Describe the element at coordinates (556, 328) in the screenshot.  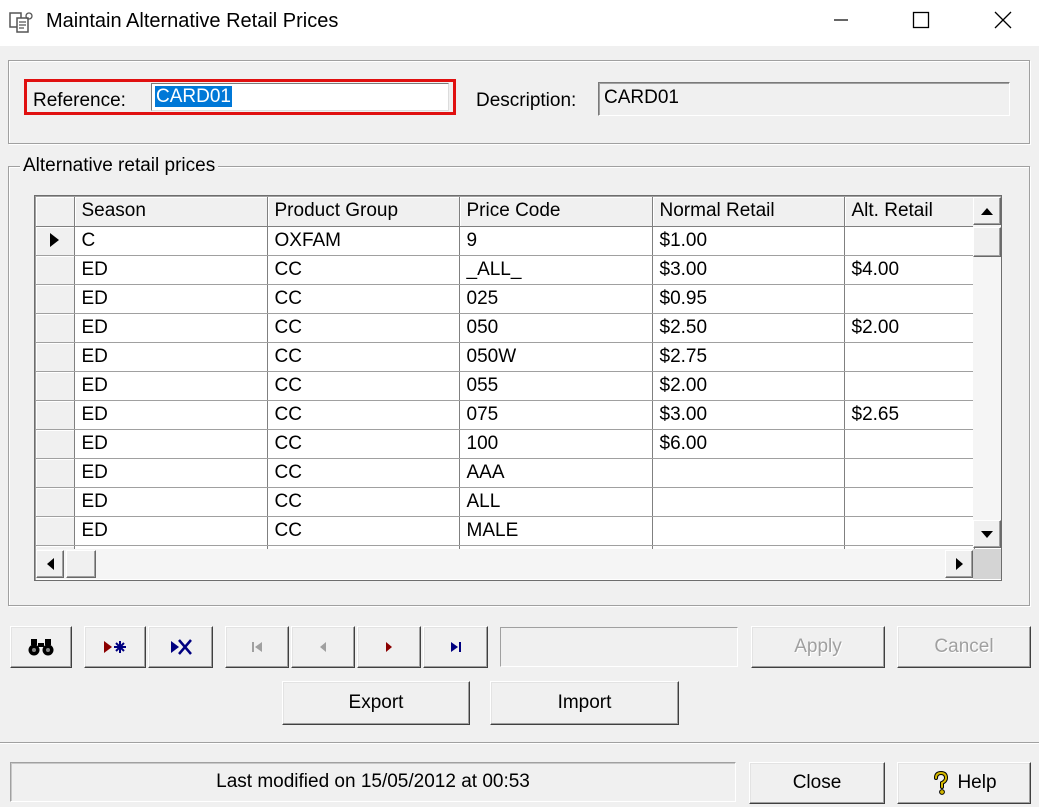
I see `cell-price-code: 050` at that location.